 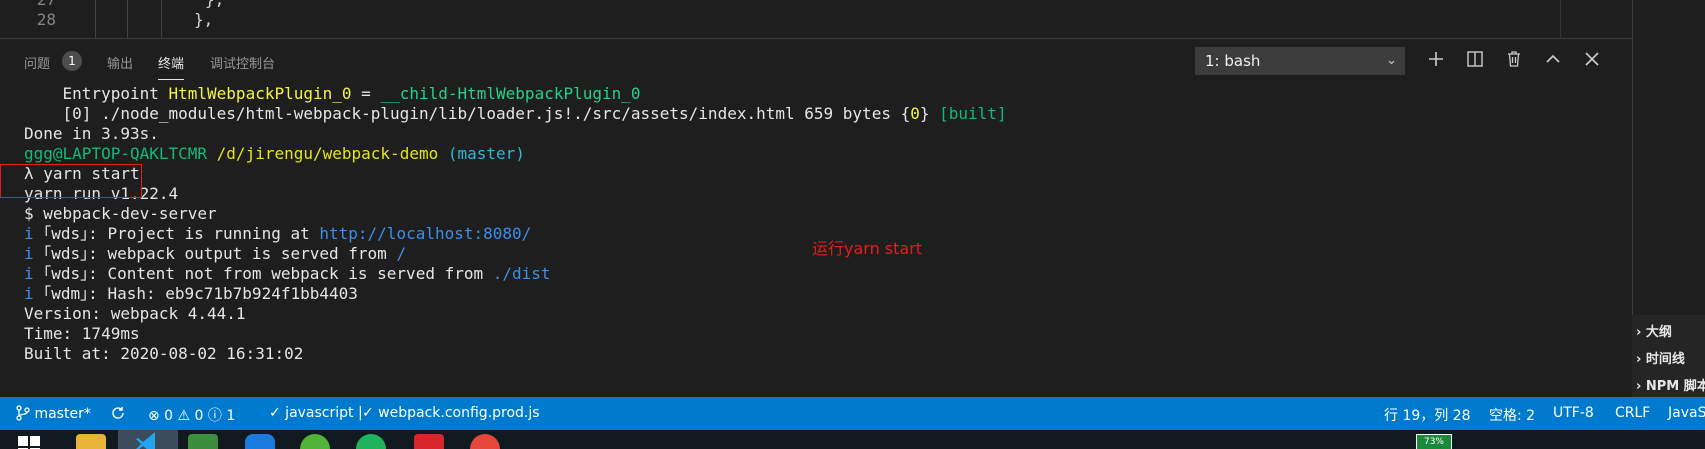 I want to click on cursor-position: 行 19，列 28, so click(x=1427, y=415).